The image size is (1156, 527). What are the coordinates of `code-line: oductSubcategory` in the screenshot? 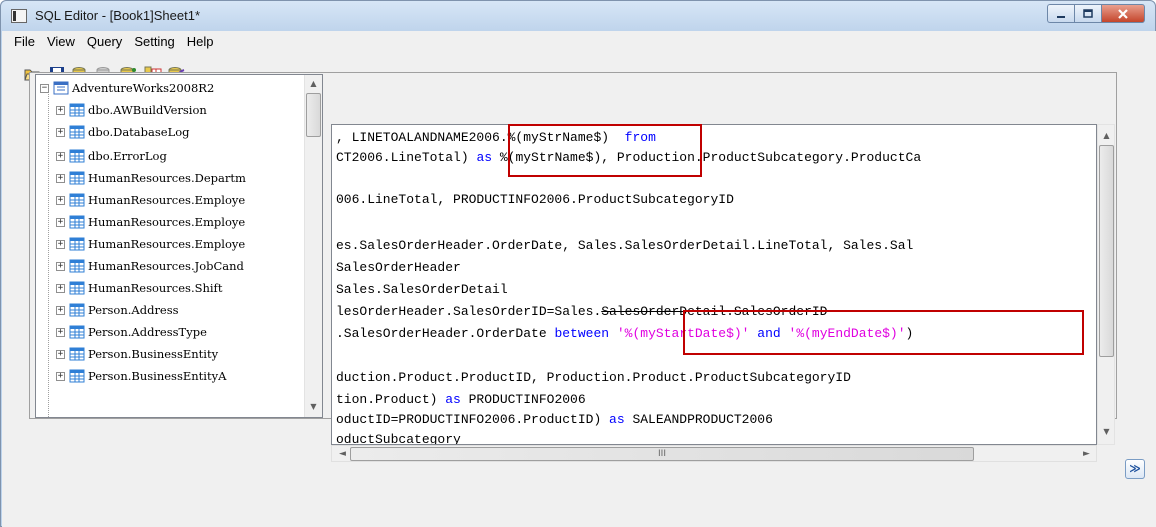 It's located at (398, 437).